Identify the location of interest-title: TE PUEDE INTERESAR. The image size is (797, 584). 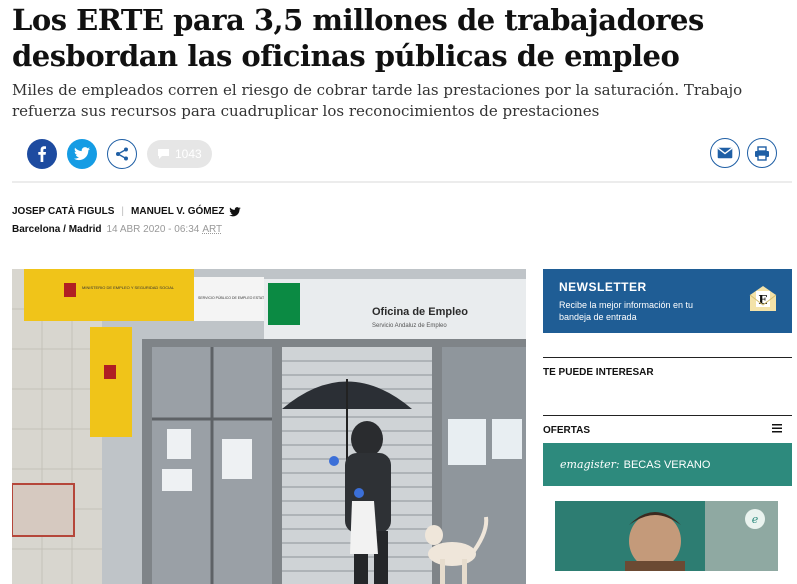
(598, 372).